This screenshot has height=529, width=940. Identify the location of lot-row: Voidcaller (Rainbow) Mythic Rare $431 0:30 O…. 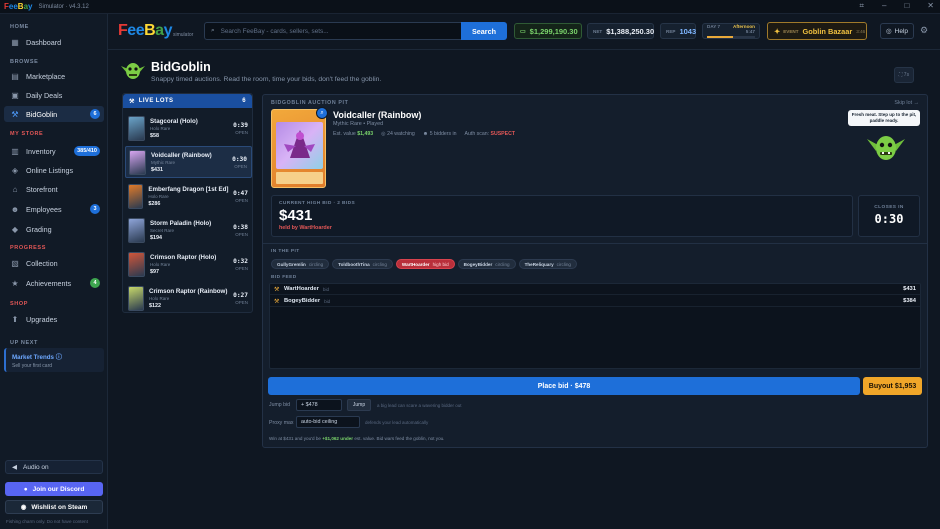
(188, 162).